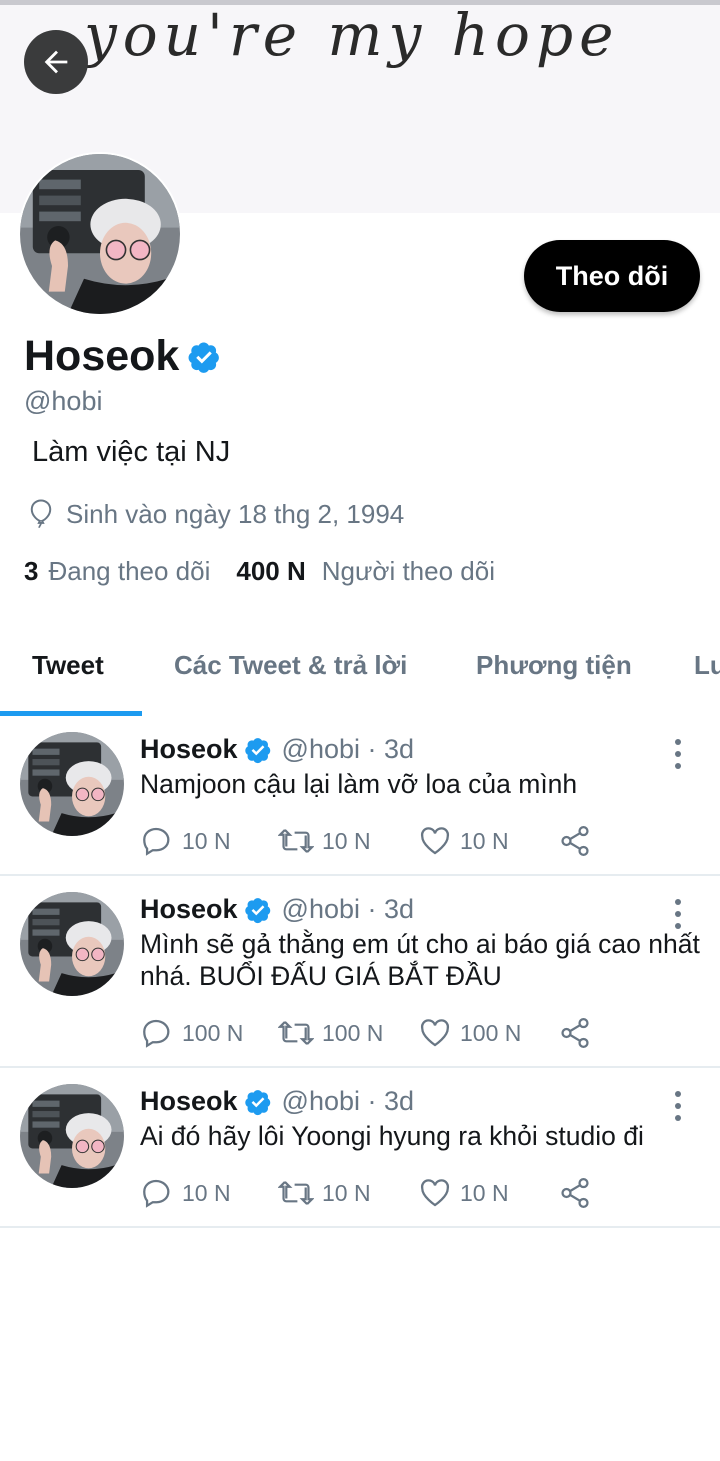 This screenshot has height=1461, width=720. What do you see at coordinates (491, 1032) in the screenshot?
I see `like-count: 100 N` at bounding box center [491, 1032].